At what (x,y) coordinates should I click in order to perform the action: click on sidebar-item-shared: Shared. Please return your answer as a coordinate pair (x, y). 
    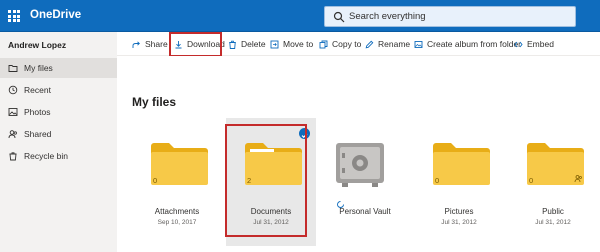
    Looking at the image, I should click on (58, 134).